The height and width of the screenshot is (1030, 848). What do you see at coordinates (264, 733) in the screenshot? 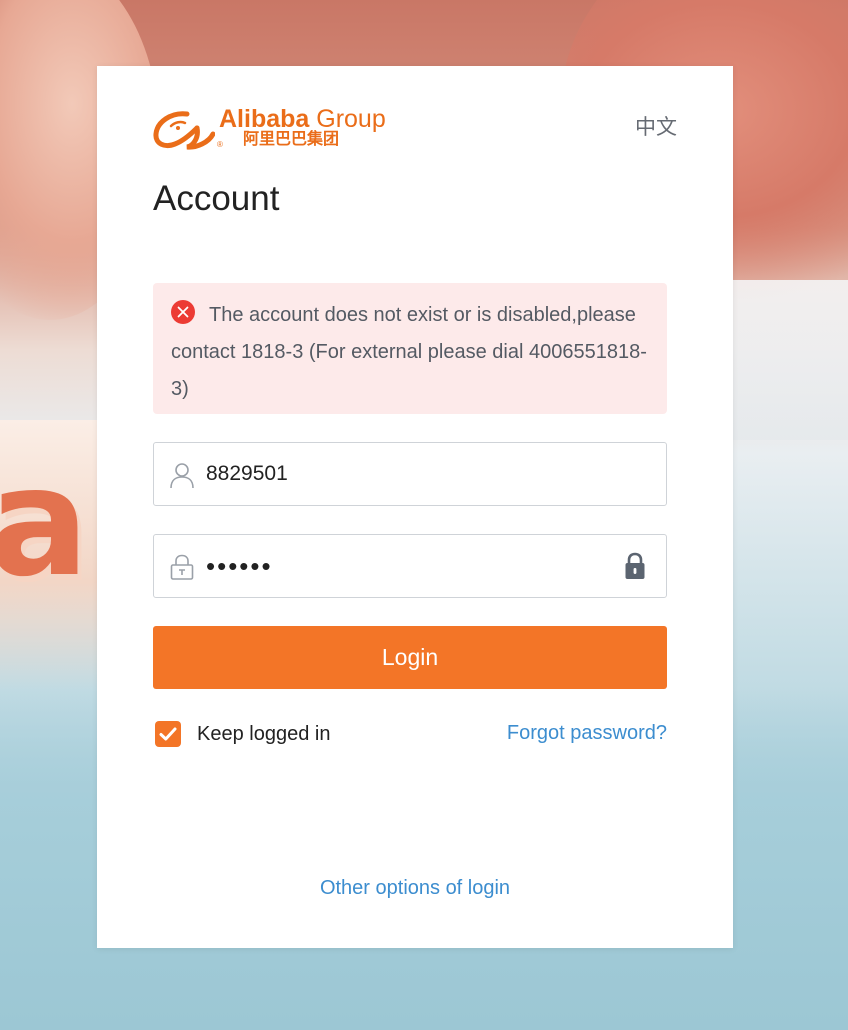
I see `keep-logged-in-label: Keep logged in` at bounding box center [264, 733].